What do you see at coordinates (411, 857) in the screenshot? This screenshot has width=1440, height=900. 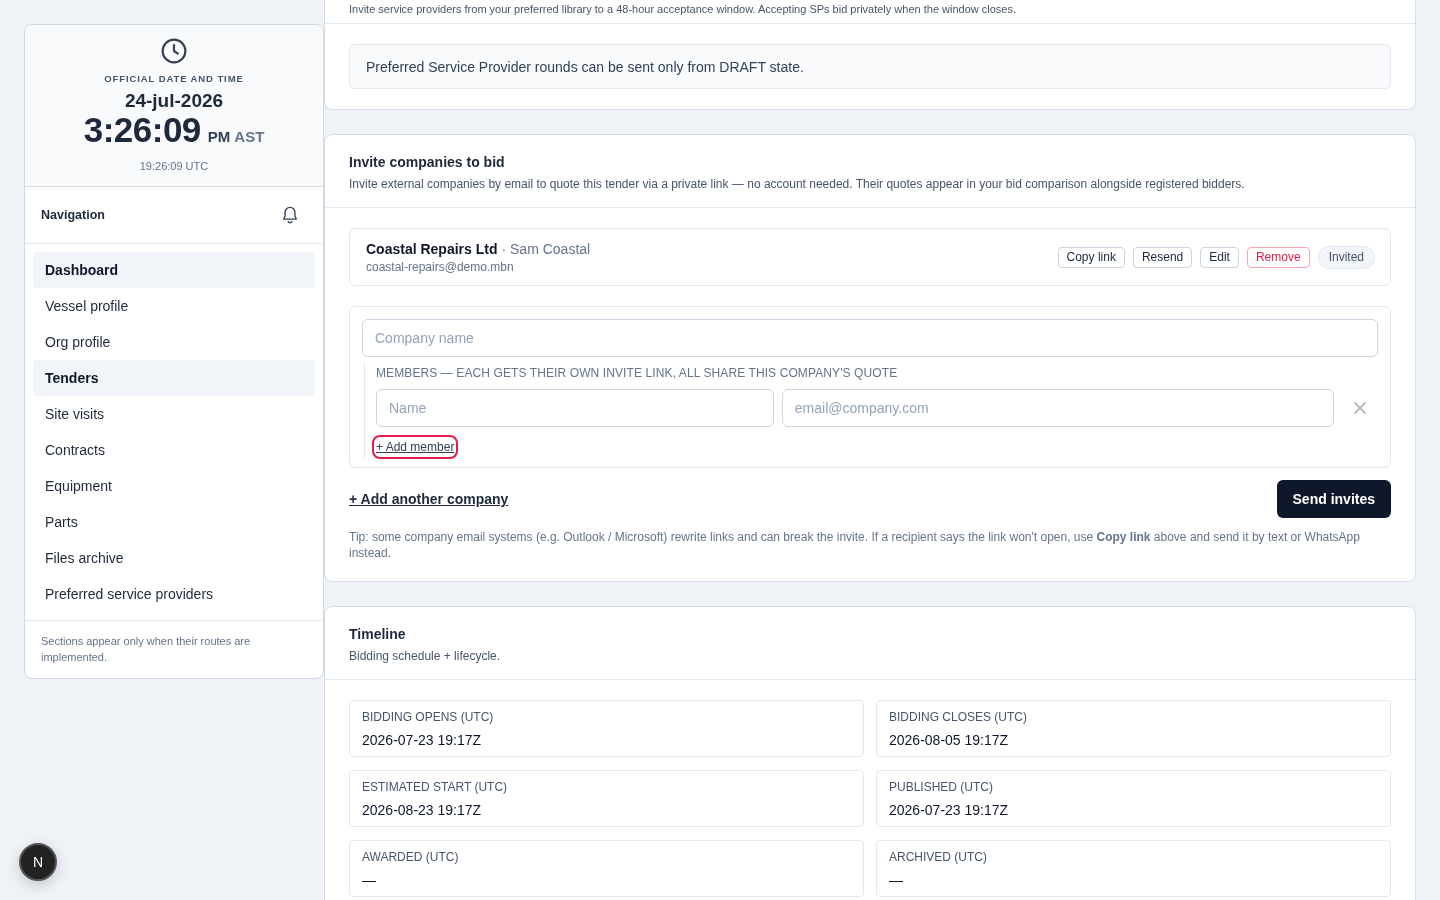 I see `field-label: AWARDED (UTC)` at bounding box center [411, 857].